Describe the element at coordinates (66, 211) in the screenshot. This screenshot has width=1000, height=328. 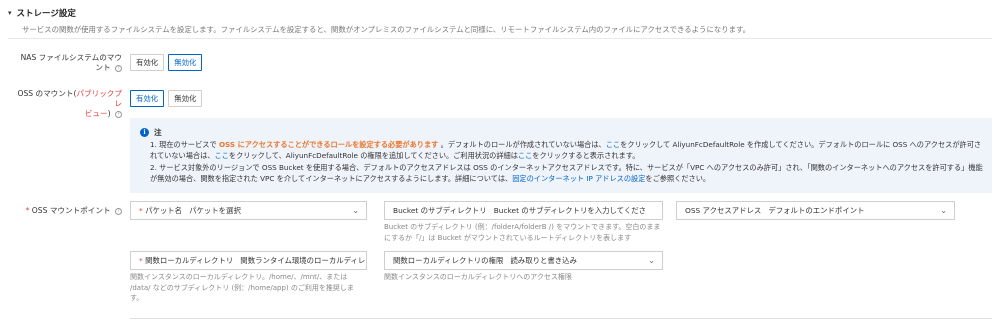
I see `oss-mount-point-label: * OSS マウントポイント ?` at that location.